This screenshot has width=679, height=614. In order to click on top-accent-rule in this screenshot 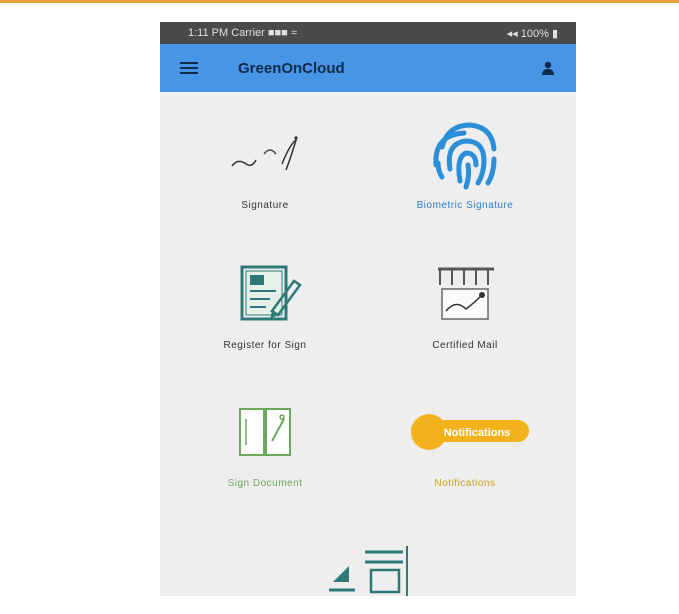, I will do `click(339, 1)`.